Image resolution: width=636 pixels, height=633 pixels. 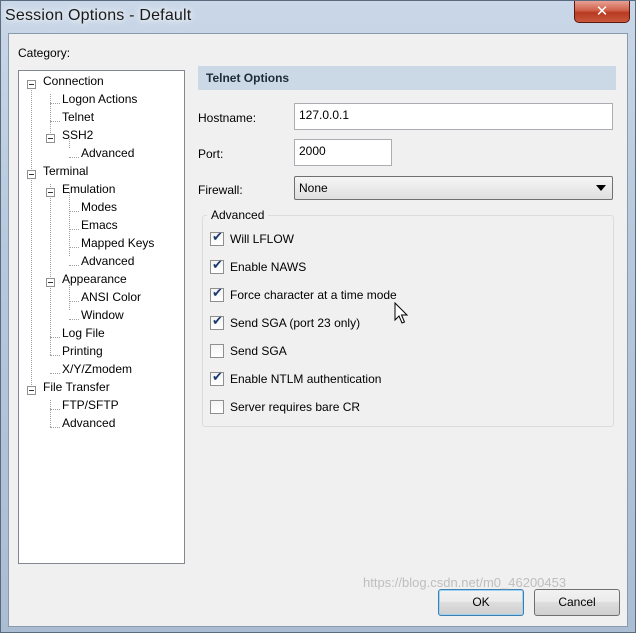 I want to click on tree-item-printing: Printing, so click(x=82, y=351).